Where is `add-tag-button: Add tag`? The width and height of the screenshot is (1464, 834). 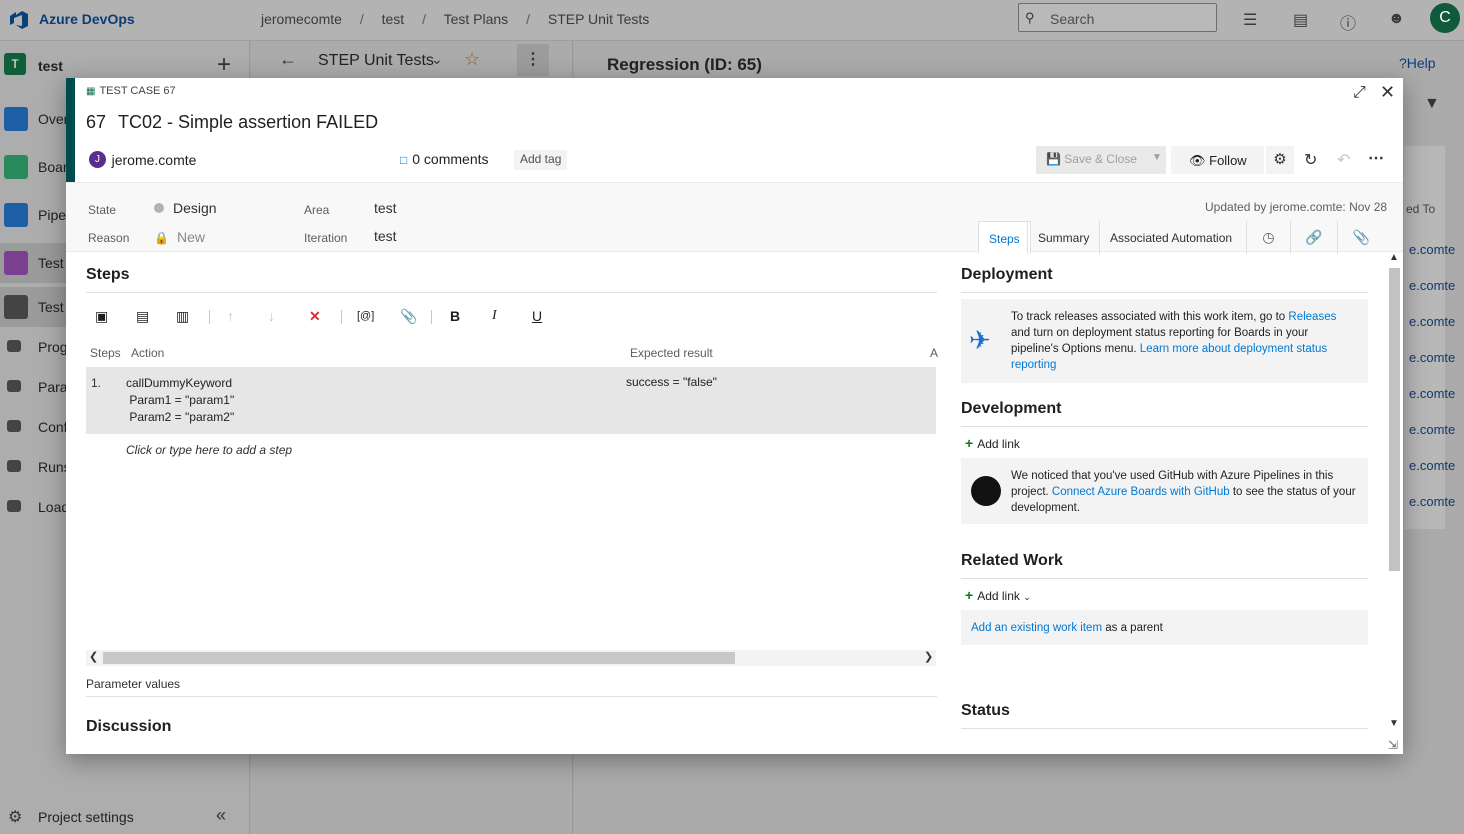 add-tag-button: Add tag is located at coordinates (541, 160).